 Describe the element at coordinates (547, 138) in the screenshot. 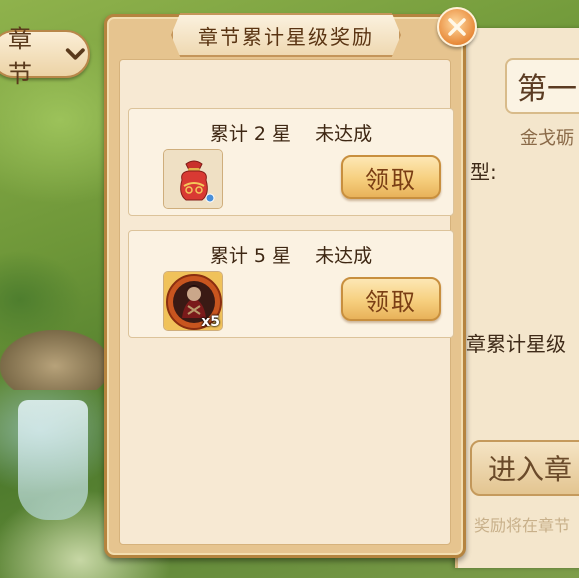

I see `chapter-info-subtitle: 金戈砺` at that location.